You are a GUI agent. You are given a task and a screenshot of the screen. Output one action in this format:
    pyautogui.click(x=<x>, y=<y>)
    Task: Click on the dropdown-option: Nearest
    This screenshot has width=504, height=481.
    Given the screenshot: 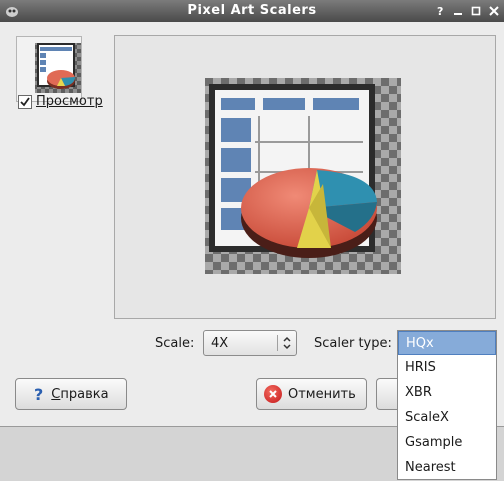 What is the action you would take?
    pyautogui.click(x=447, y=468)
    